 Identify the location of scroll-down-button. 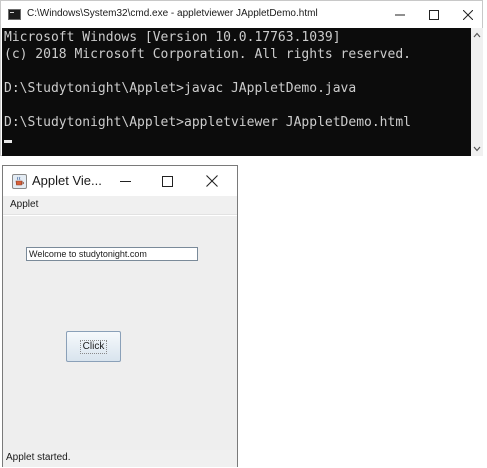
(477, 149).